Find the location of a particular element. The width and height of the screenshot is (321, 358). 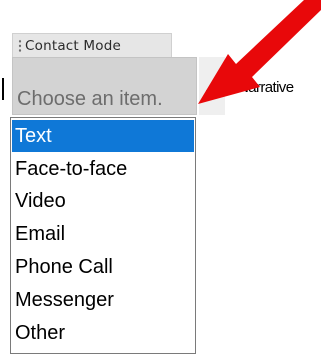

list-item-phone-call: Phone Call is located at coordinates (103, 267).